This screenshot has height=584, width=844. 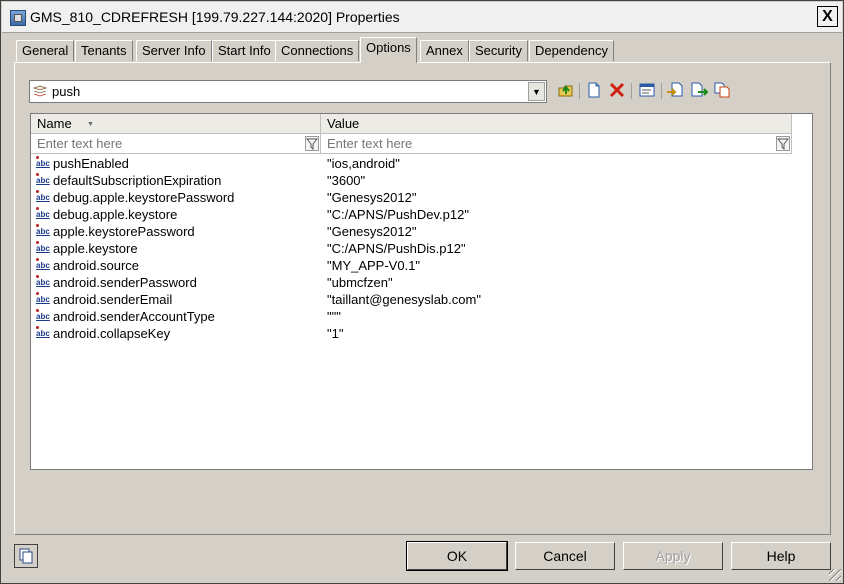 What do you see at coordinates (457, 556) in the screenshot?
I see `ok-button: OK` at bounding box center [457, 556].